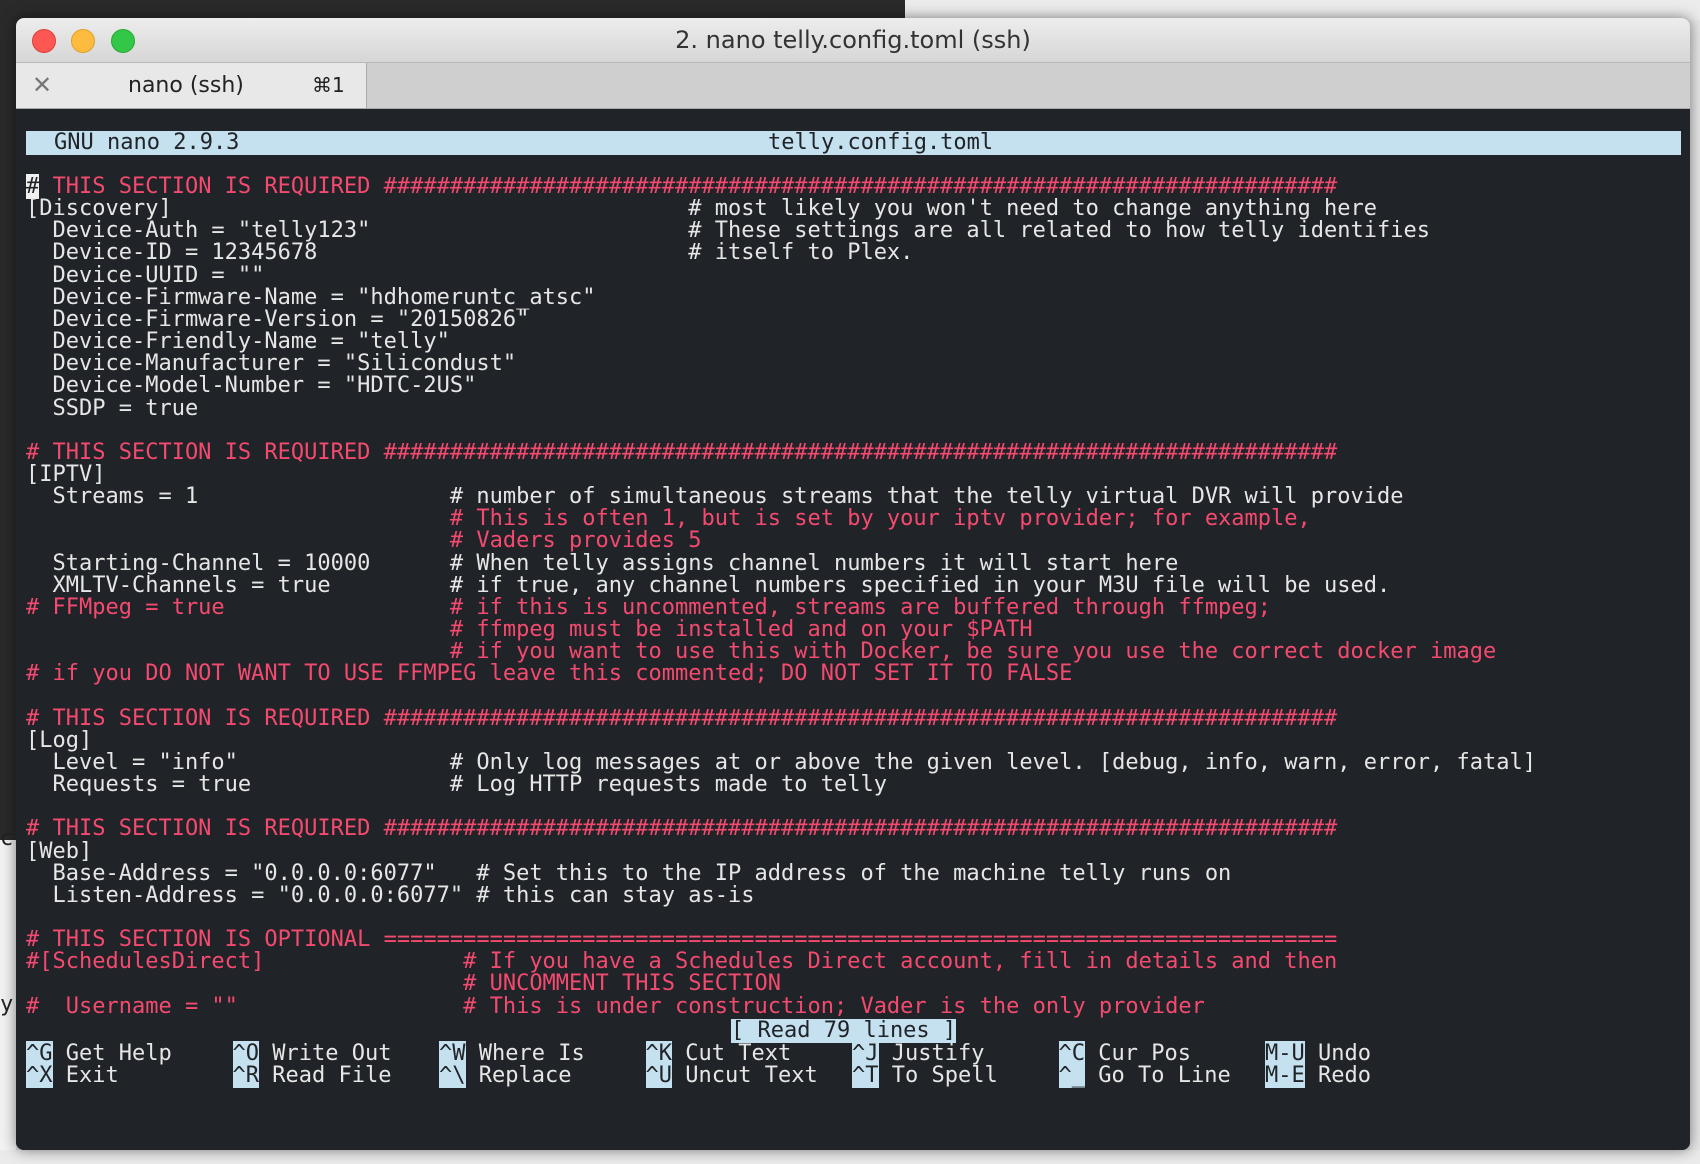 The height and width of the screenshot is (1164, 1700). Describe the element at coordinates (944, 1075) in the screenshot. I see `shortcut-label: To Spell` at that location.